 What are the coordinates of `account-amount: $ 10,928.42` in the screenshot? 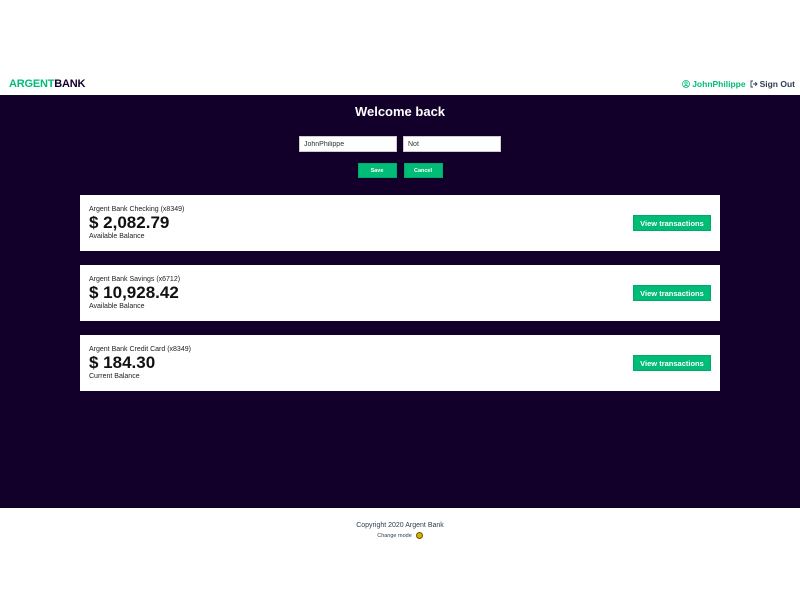 It's located at (134, 292).